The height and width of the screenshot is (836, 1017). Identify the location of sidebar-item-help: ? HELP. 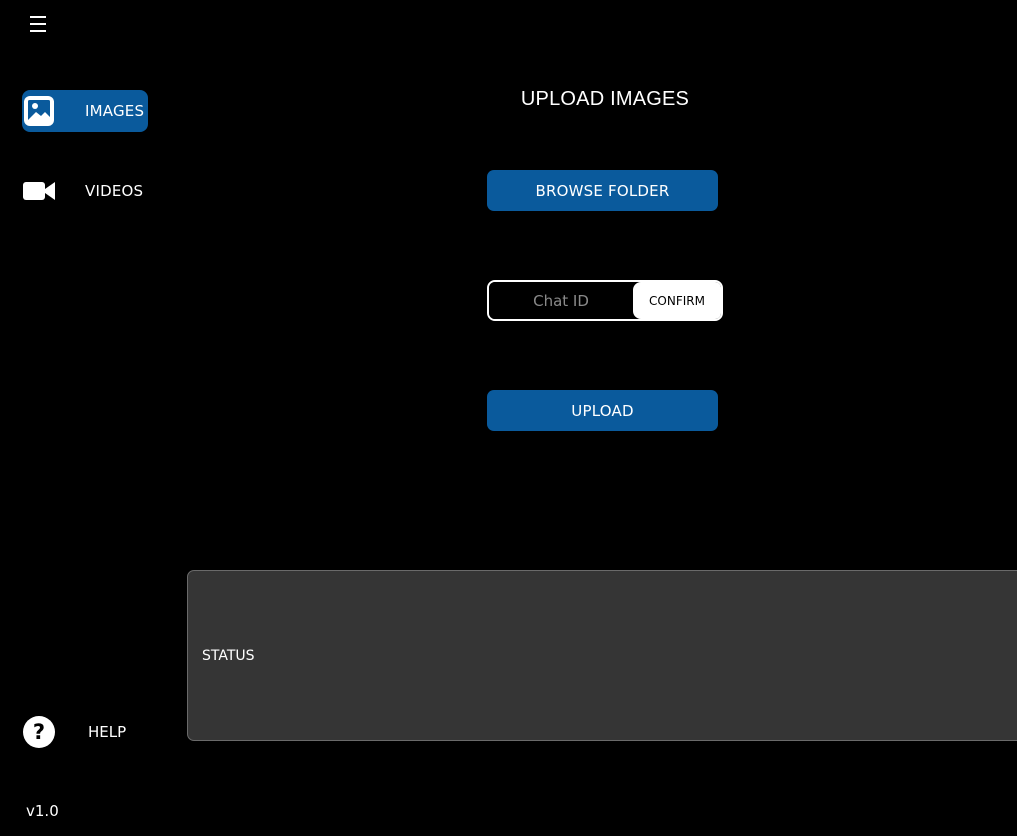
(85, 732).